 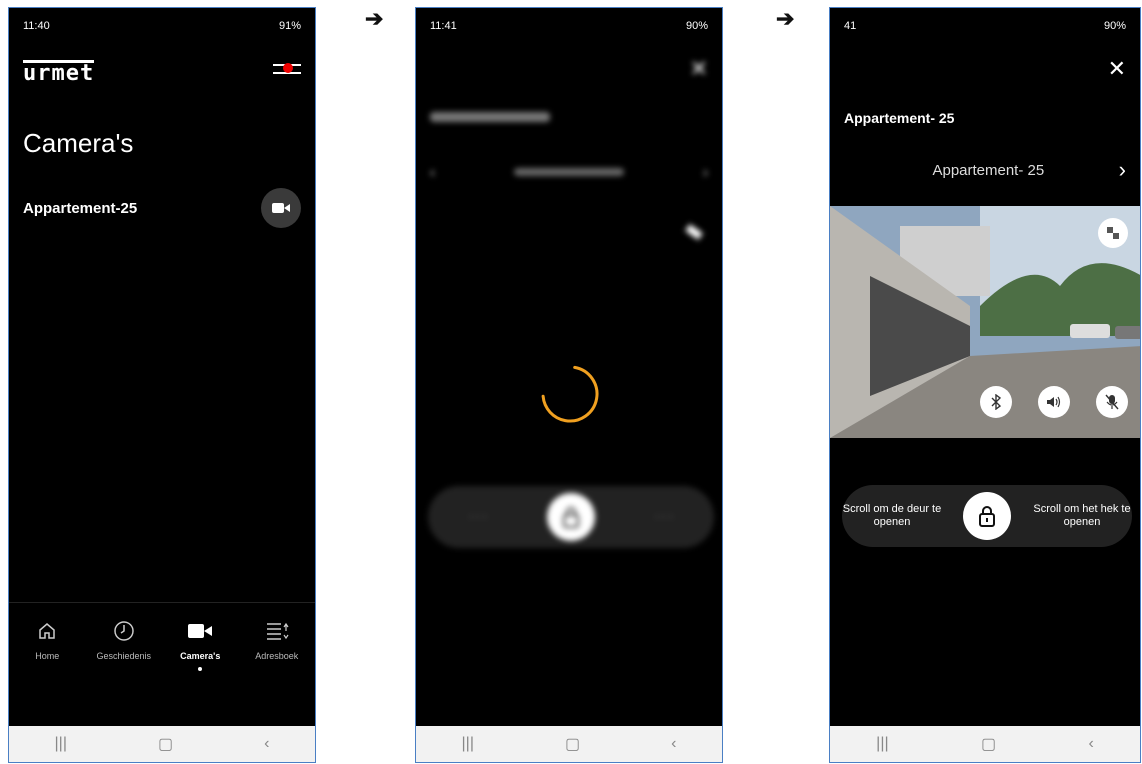 What do you see at coordinates (47, 671) in the screenshot?
I see `tab-home: Home` at bounding box center [47, 671].